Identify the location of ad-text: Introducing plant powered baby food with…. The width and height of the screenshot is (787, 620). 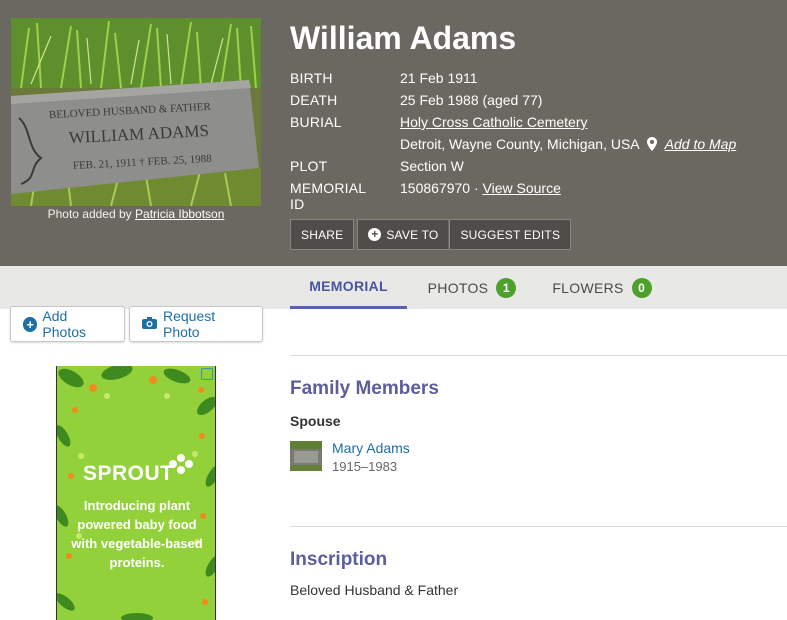
(137, 534).